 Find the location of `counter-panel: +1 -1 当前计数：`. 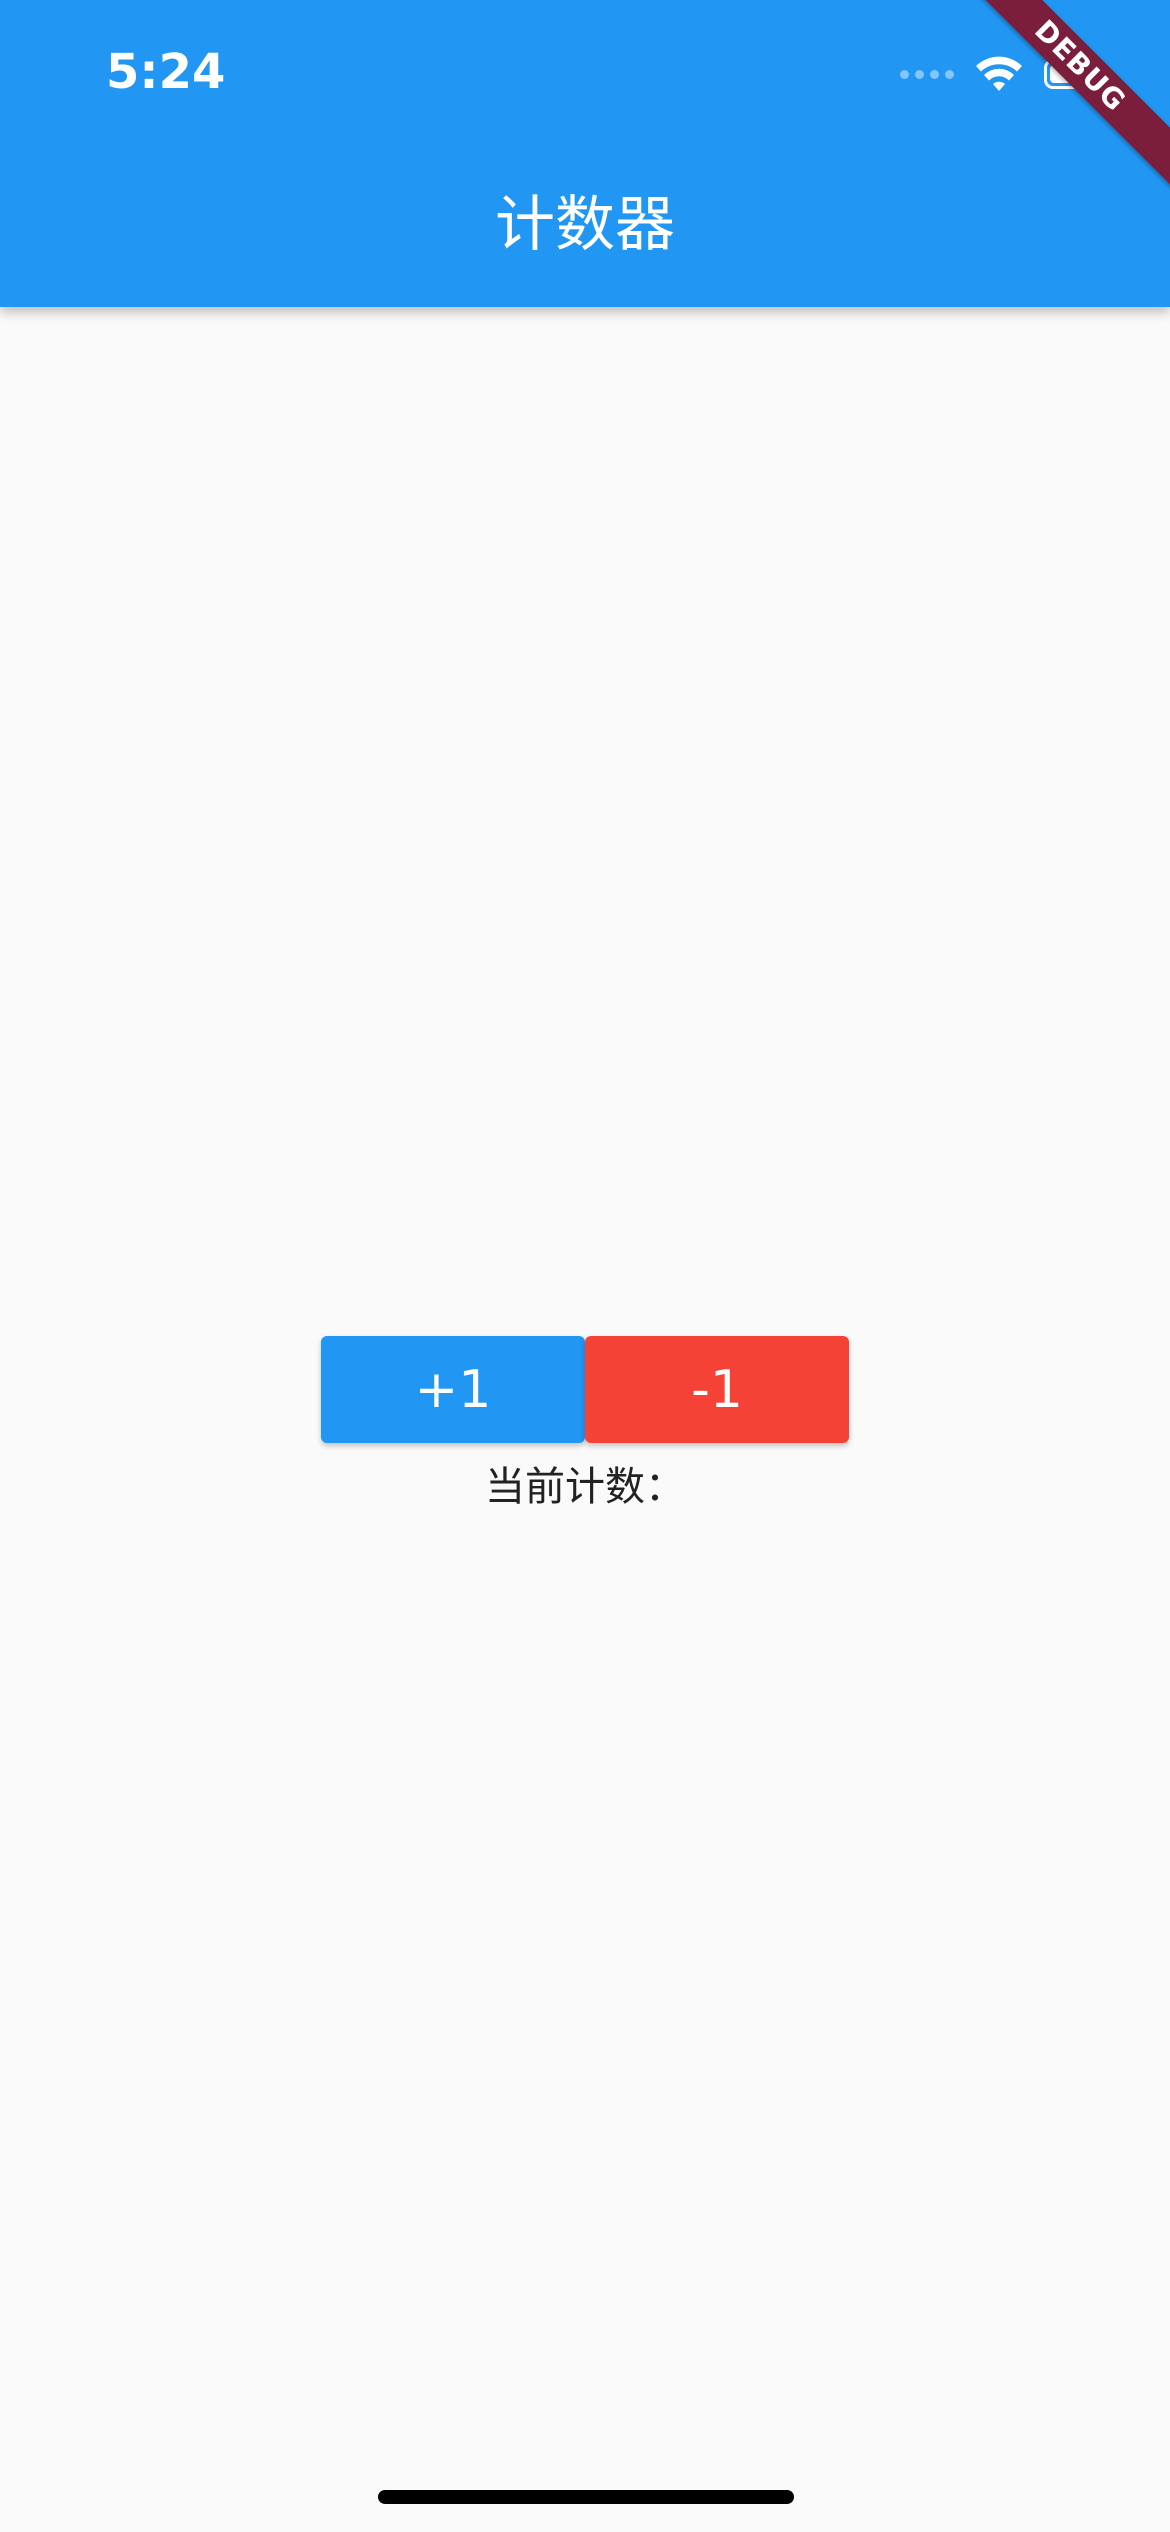

counter-panel: +1 -1 当前计数： is located at coordinates (585, 1424).